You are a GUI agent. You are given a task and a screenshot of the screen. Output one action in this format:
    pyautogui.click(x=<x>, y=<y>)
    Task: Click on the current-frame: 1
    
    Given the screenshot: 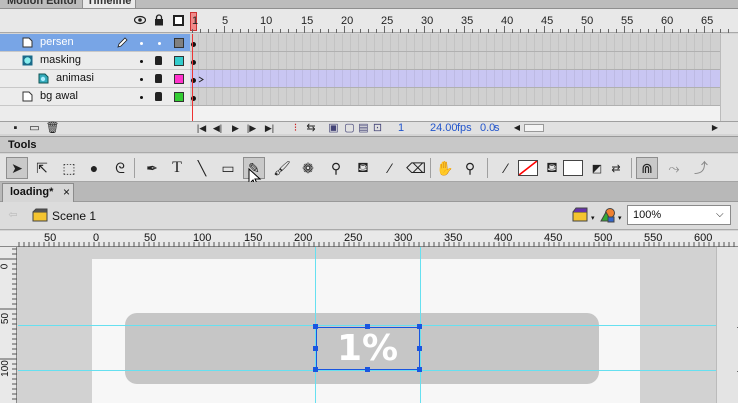 What is the action you would take?
    pyautogui.click(x=401, y=128)
    